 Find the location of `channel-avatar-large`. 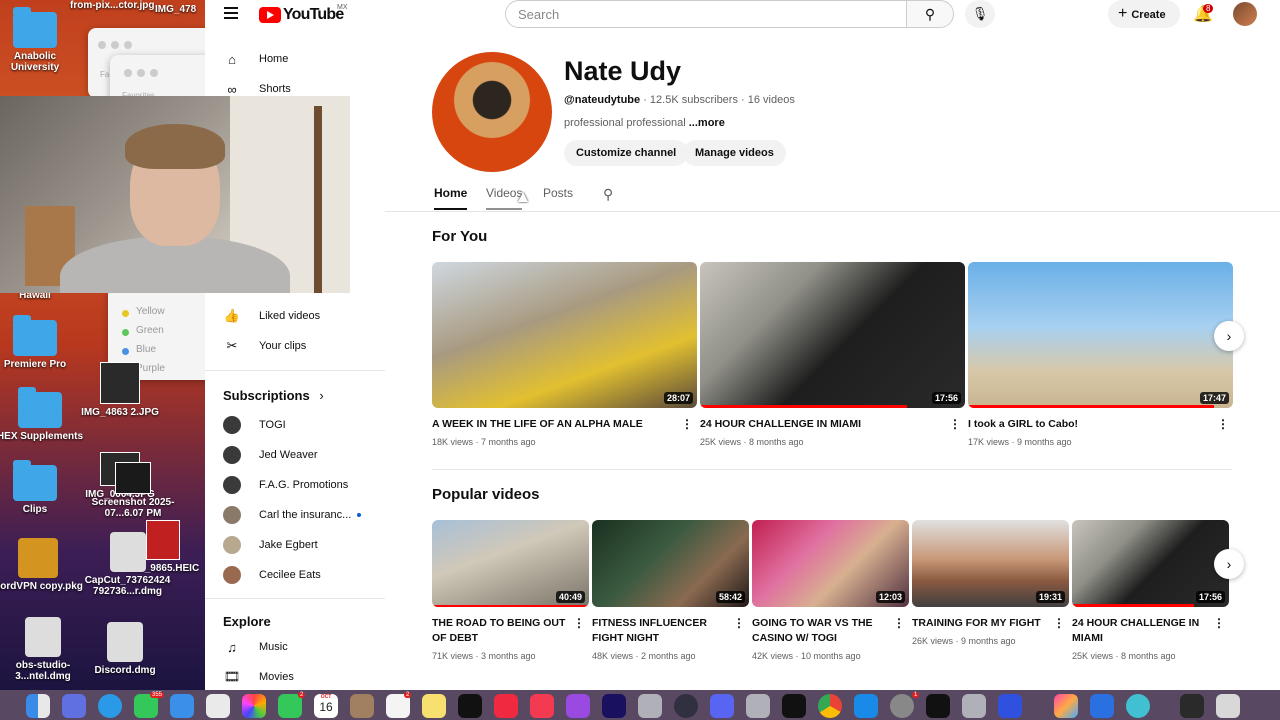

channel-avatar-large is located at coordinates (492, 112).